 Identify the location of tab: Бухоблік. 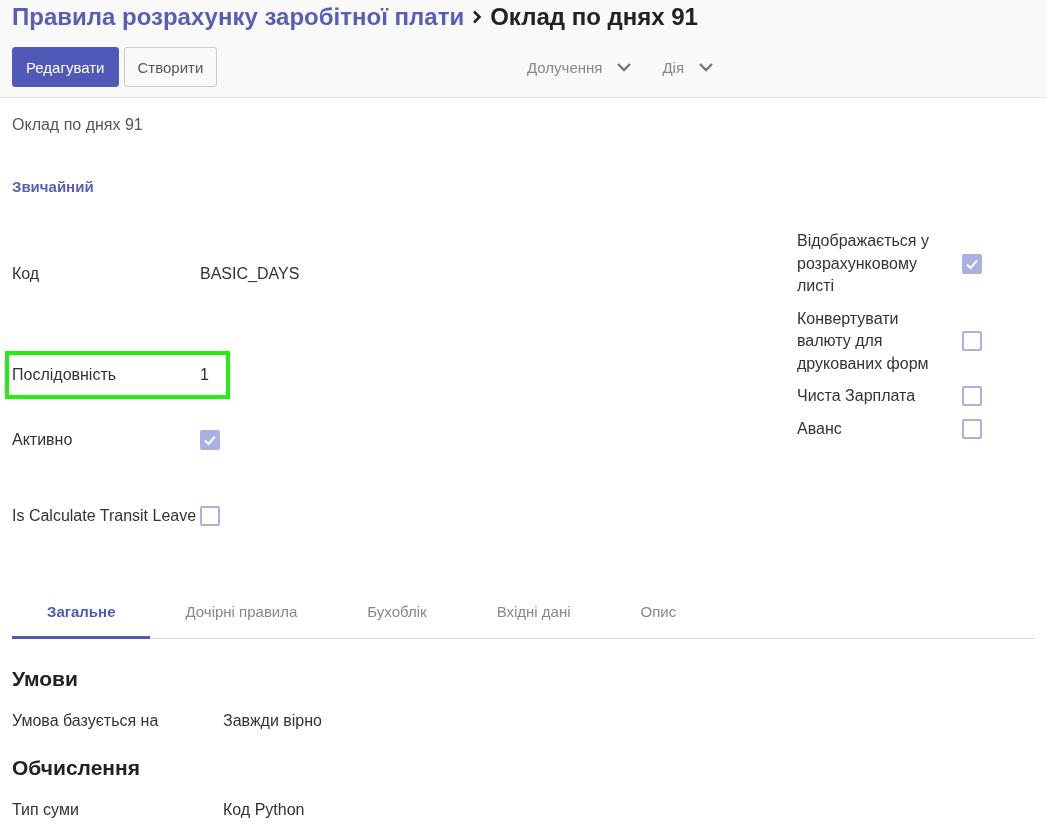
(397, 616).